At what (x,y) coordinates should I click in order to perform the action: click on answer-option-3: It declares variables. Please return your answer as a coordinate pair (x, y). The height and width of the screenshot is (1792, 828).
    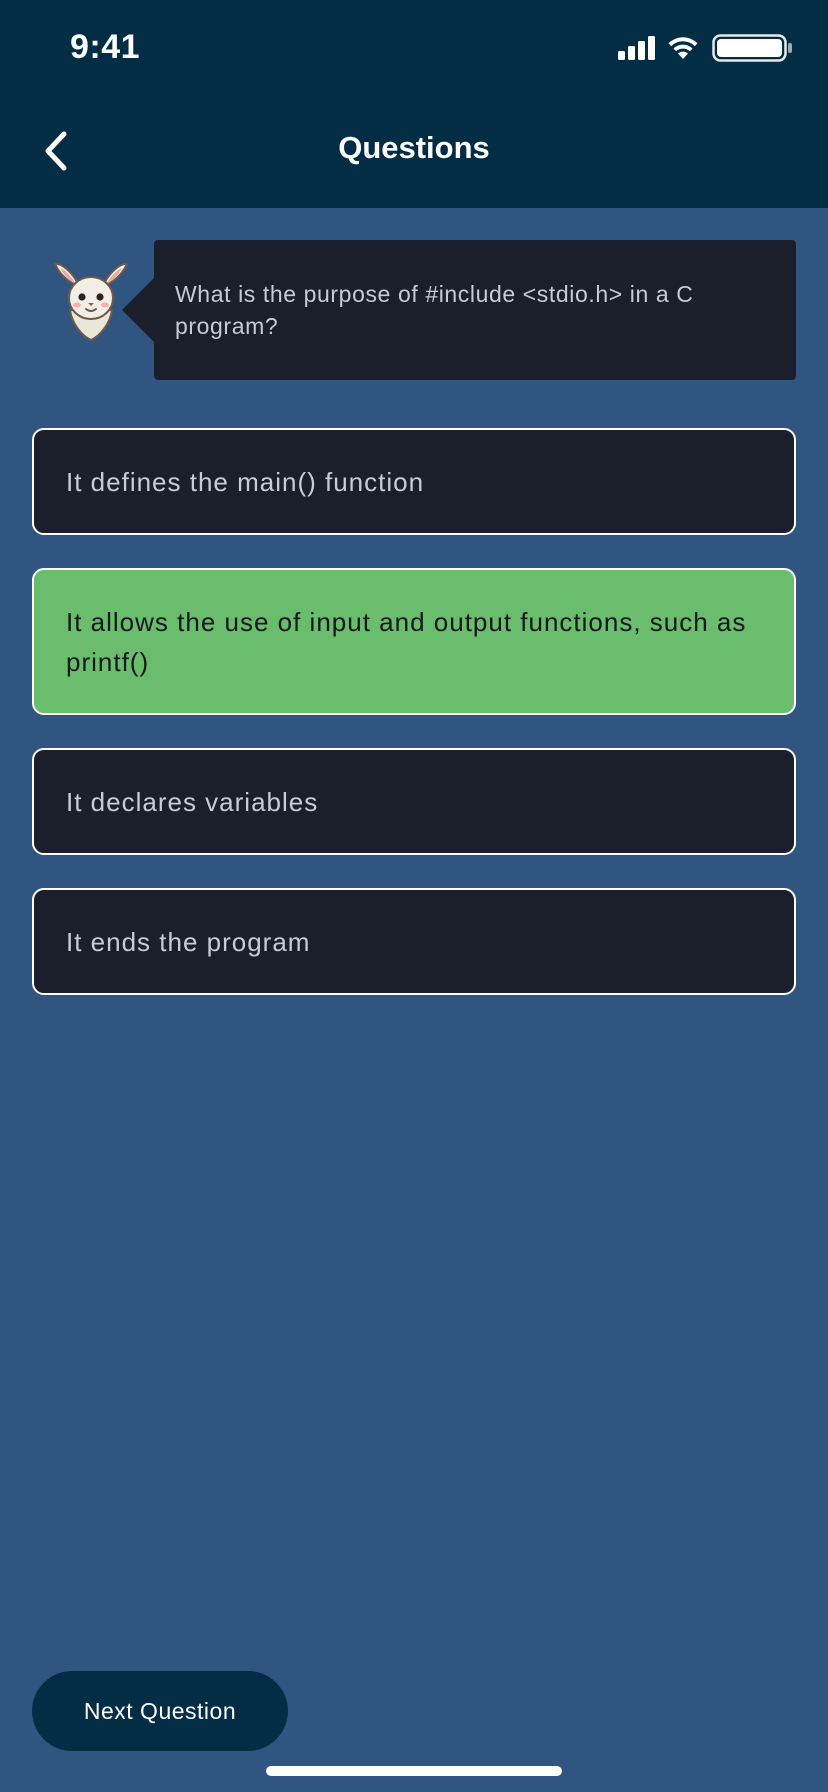
    Looking at the image, I should click on (414, 801).